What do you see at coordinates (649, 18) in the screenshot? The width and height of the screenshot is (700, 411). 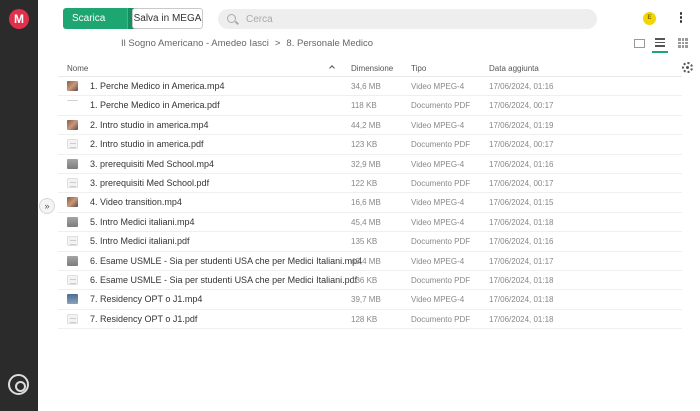 I see `avatar: E` at bounding box center [649, 18].